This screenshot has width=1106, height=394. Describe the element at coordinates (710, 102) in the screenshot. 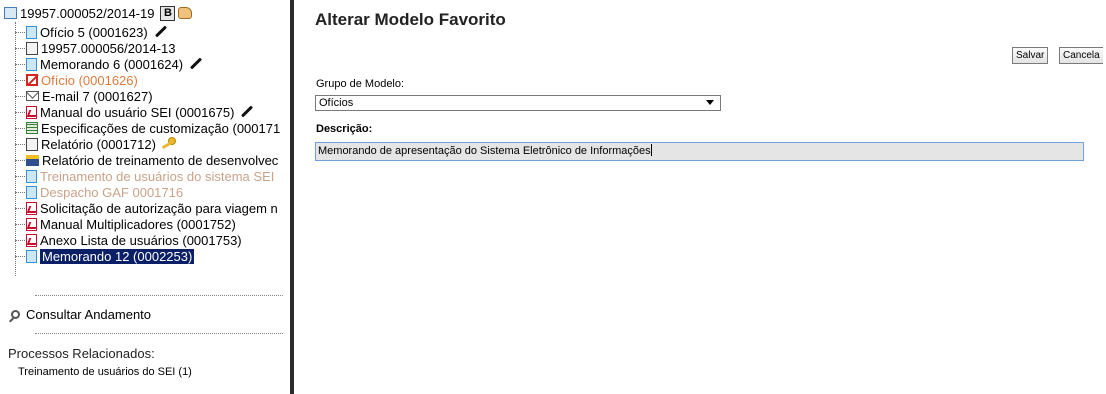

I see `dropdown-arrow-icon` at that location.